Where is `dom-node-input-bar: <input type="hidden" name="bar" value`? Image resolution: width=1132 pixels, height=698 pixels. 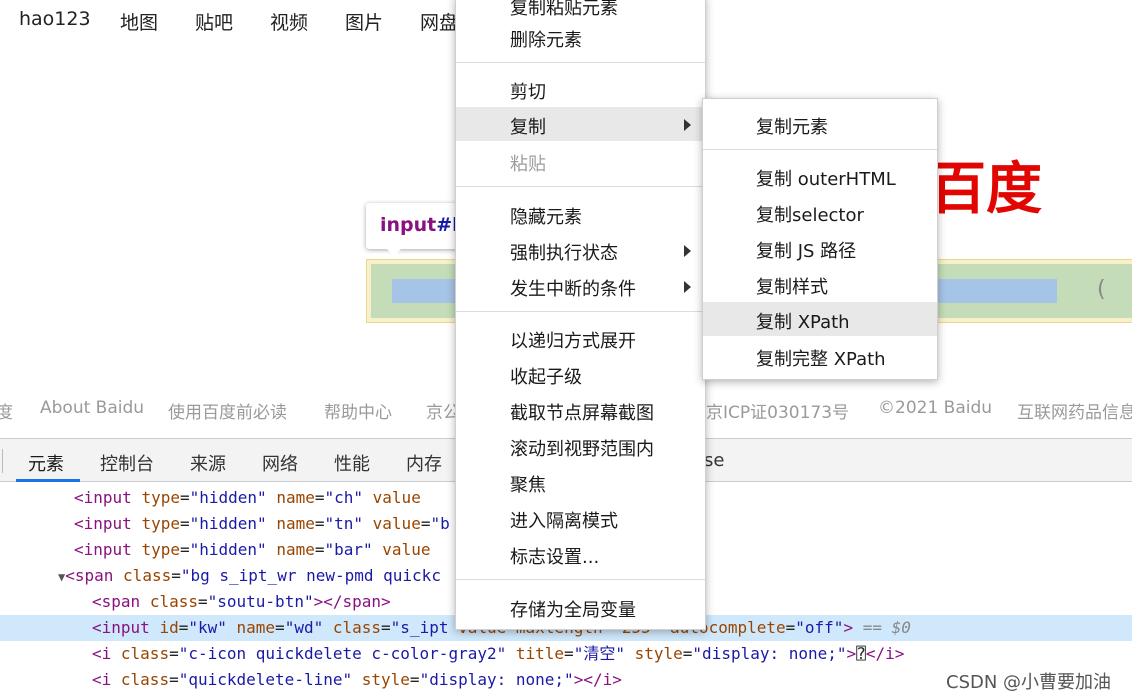
dom-node-input-bar: <input type="hidden" name="bar" value is located at coordinates (252, 550).